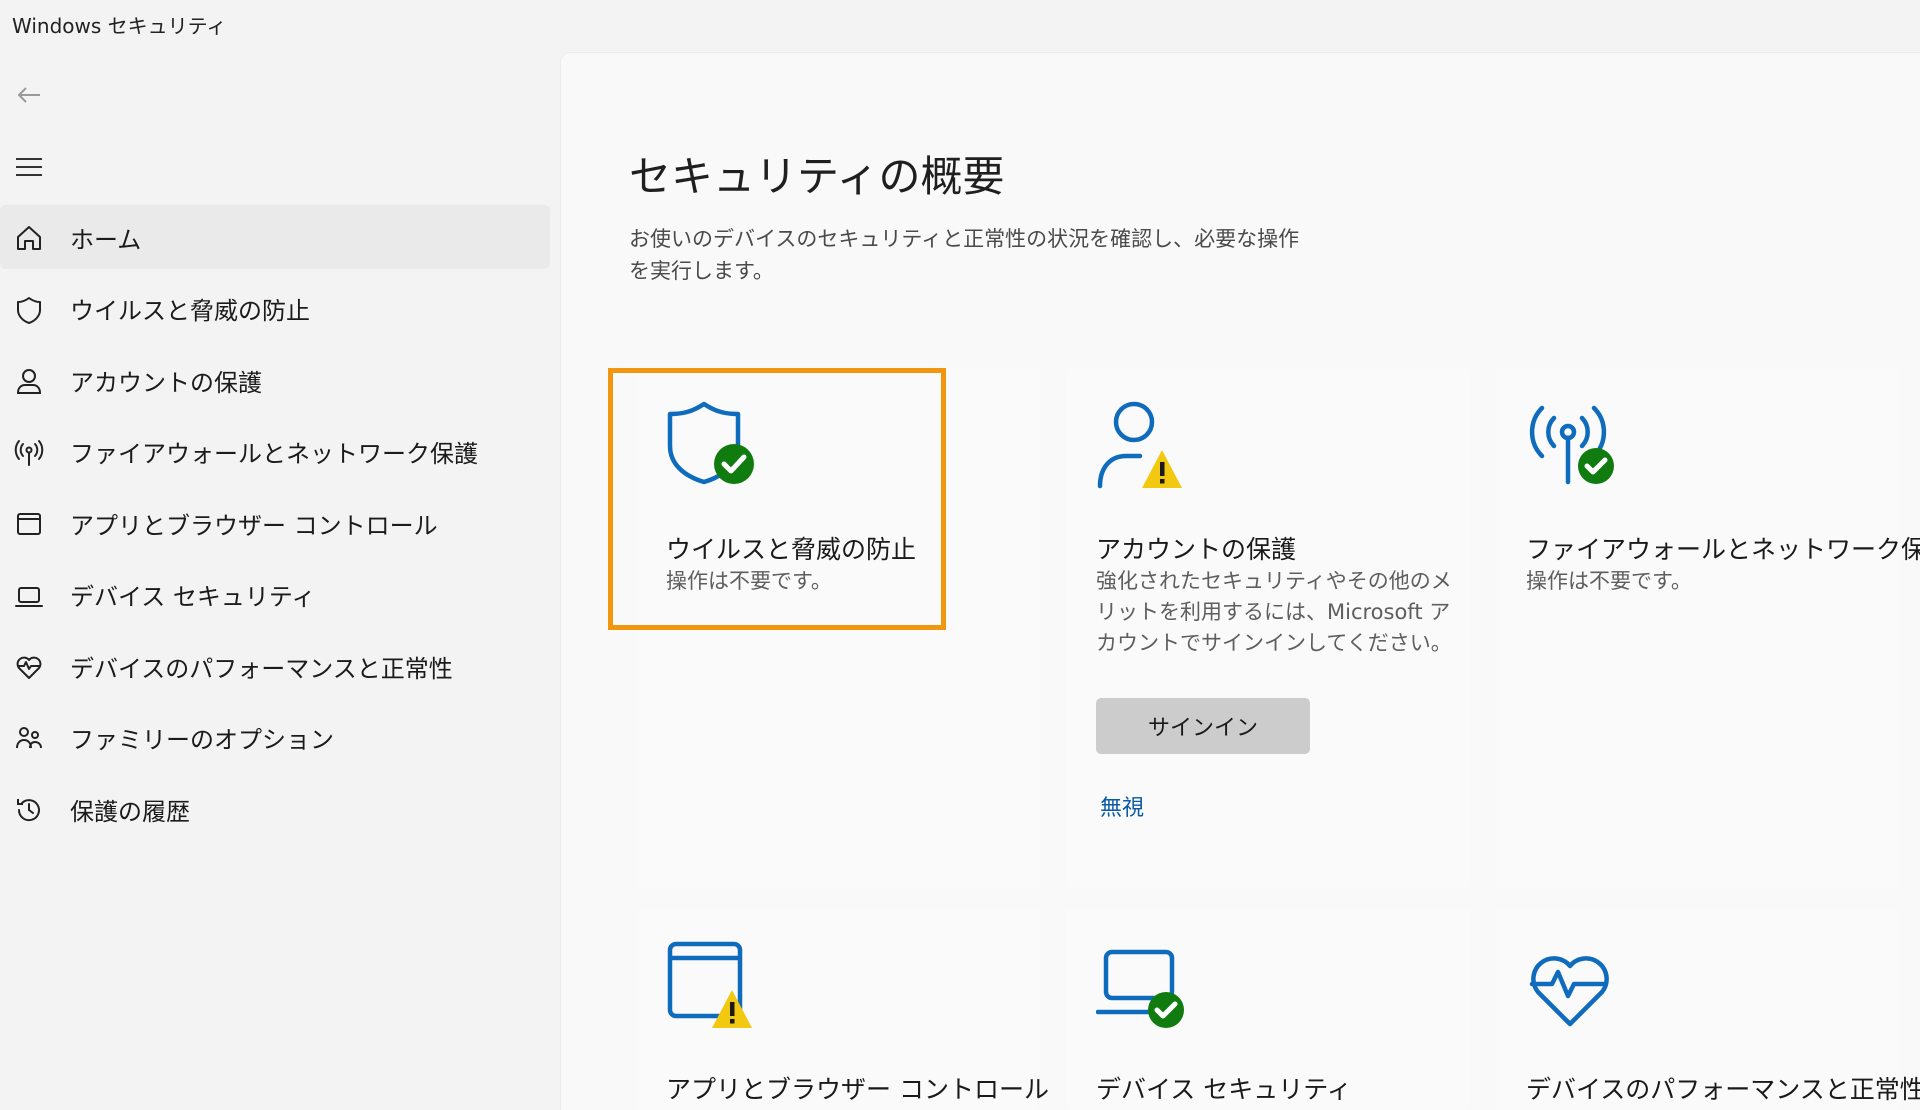 The image size is (1920, 1110). I want to click on sidebar-item-device-performance: デバイスのパフォーマンスと正常性, so click(276, 666).